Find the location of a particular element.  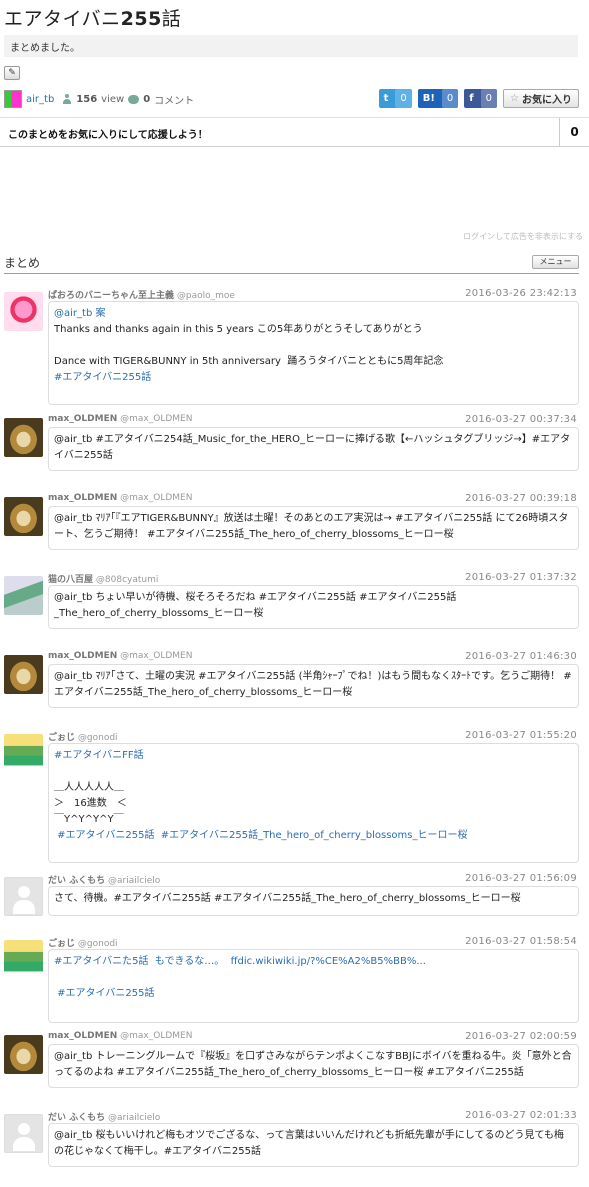

comment-count: 0 is located at coordinates (147, 99).